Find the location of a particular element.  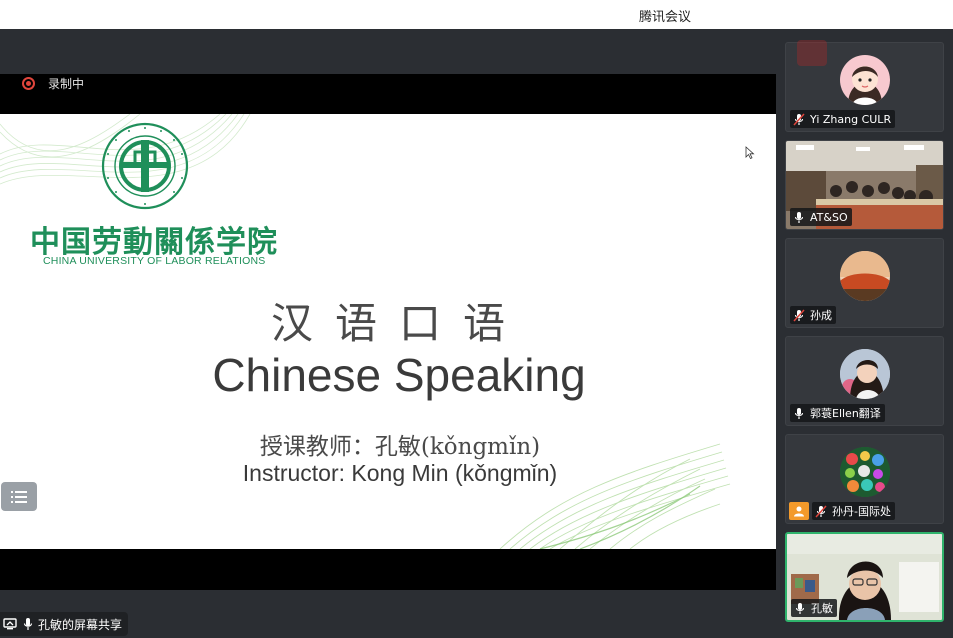

participant-name: 孙丹-国际处 is located at coordinates (861, 511).